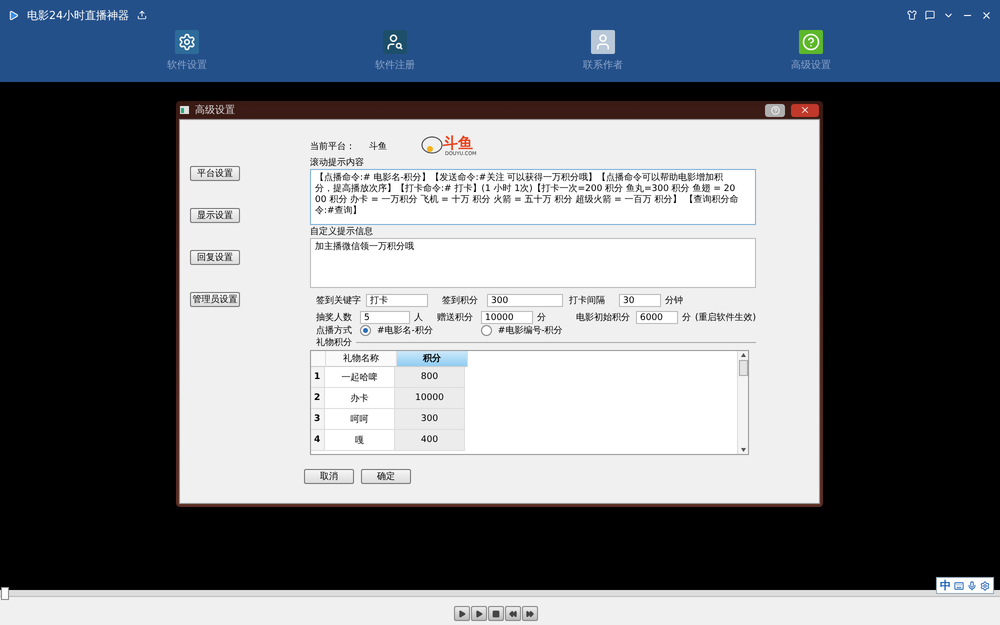 The height and width of the screenshot is (625, 1000). I want to click on row-number: 2, so click(318, 398).